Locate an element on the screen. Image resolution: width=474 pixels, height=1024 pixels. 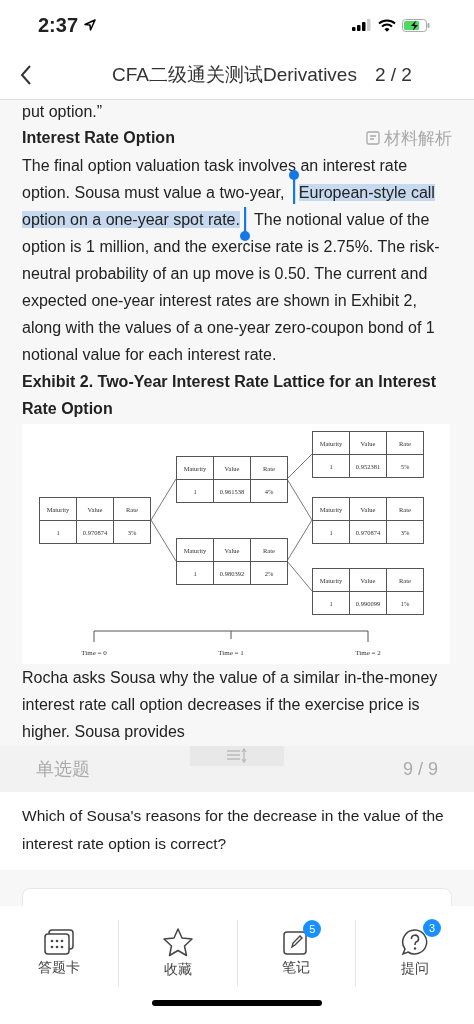
page-counter: 2 / 2 is located at coordinates (393, 74).